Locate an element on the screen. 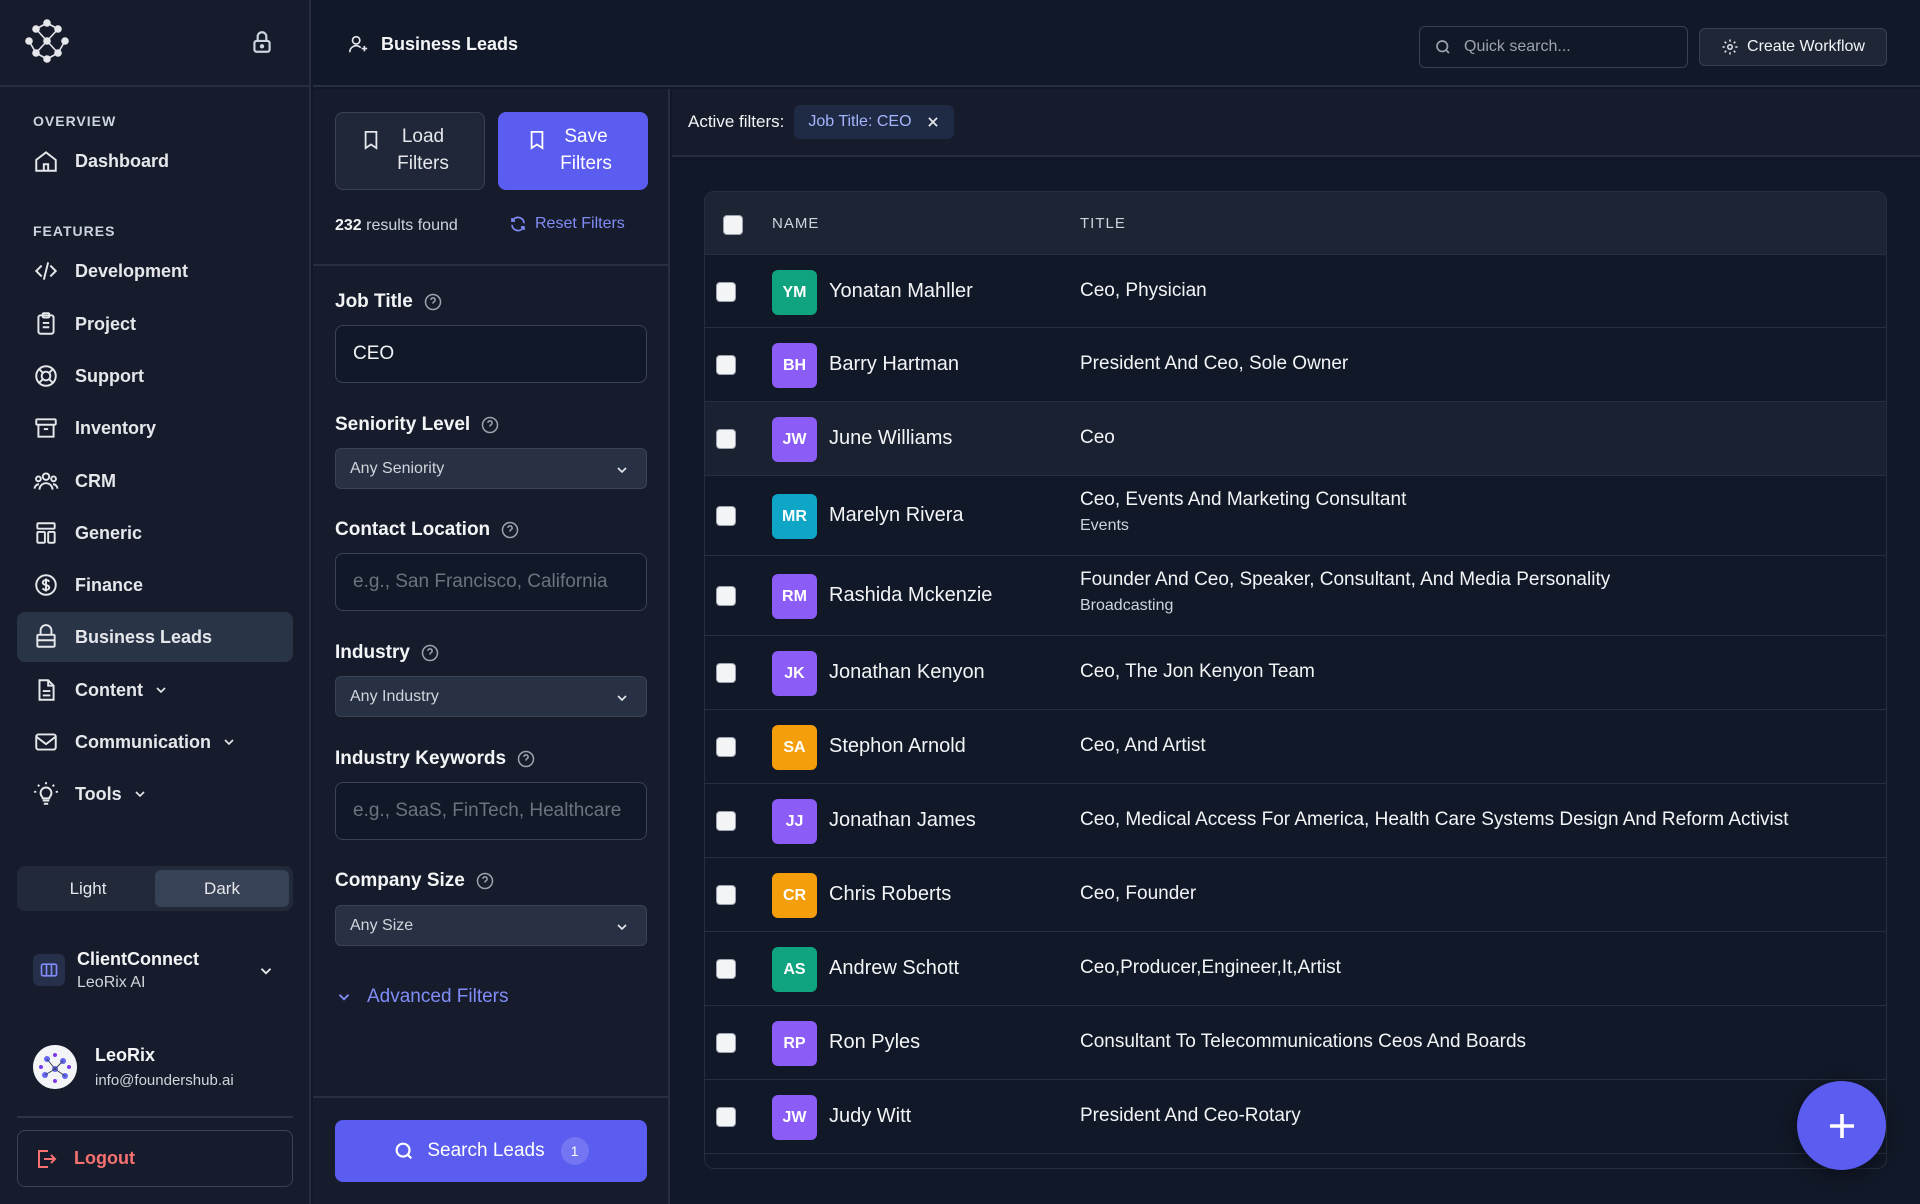 This screenshot has width=1920, height=1204. table-row: CR Chris Roberts Ceo, Founder is located at coordinates (1295, 895).